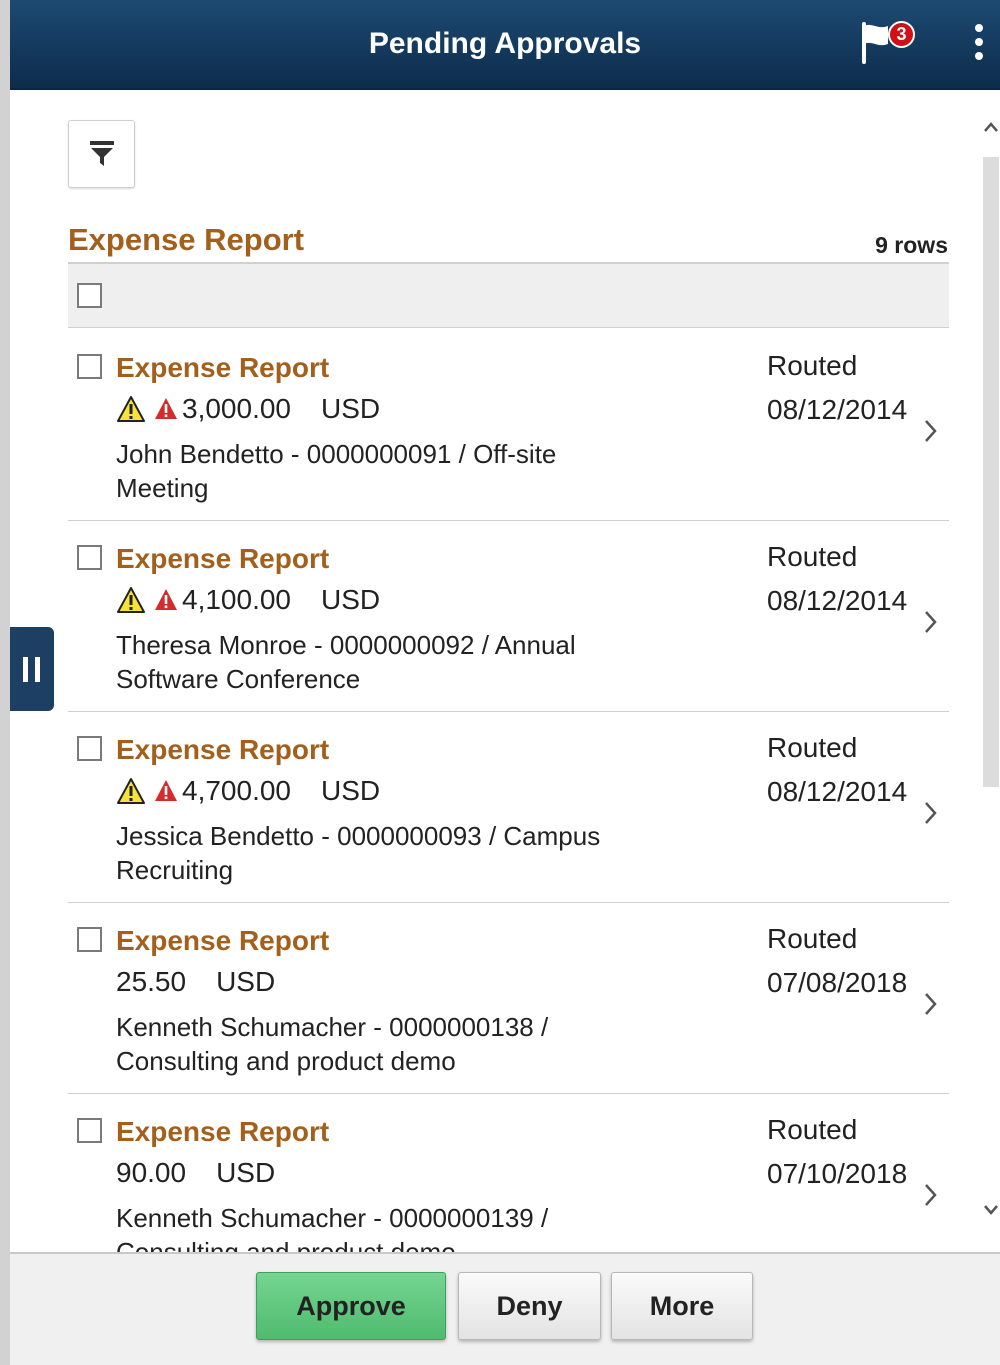  What do you see at coordinates (186, 239) in the screenshot?
I see `section-title: Expense Report` at bounding box center [186, 239].